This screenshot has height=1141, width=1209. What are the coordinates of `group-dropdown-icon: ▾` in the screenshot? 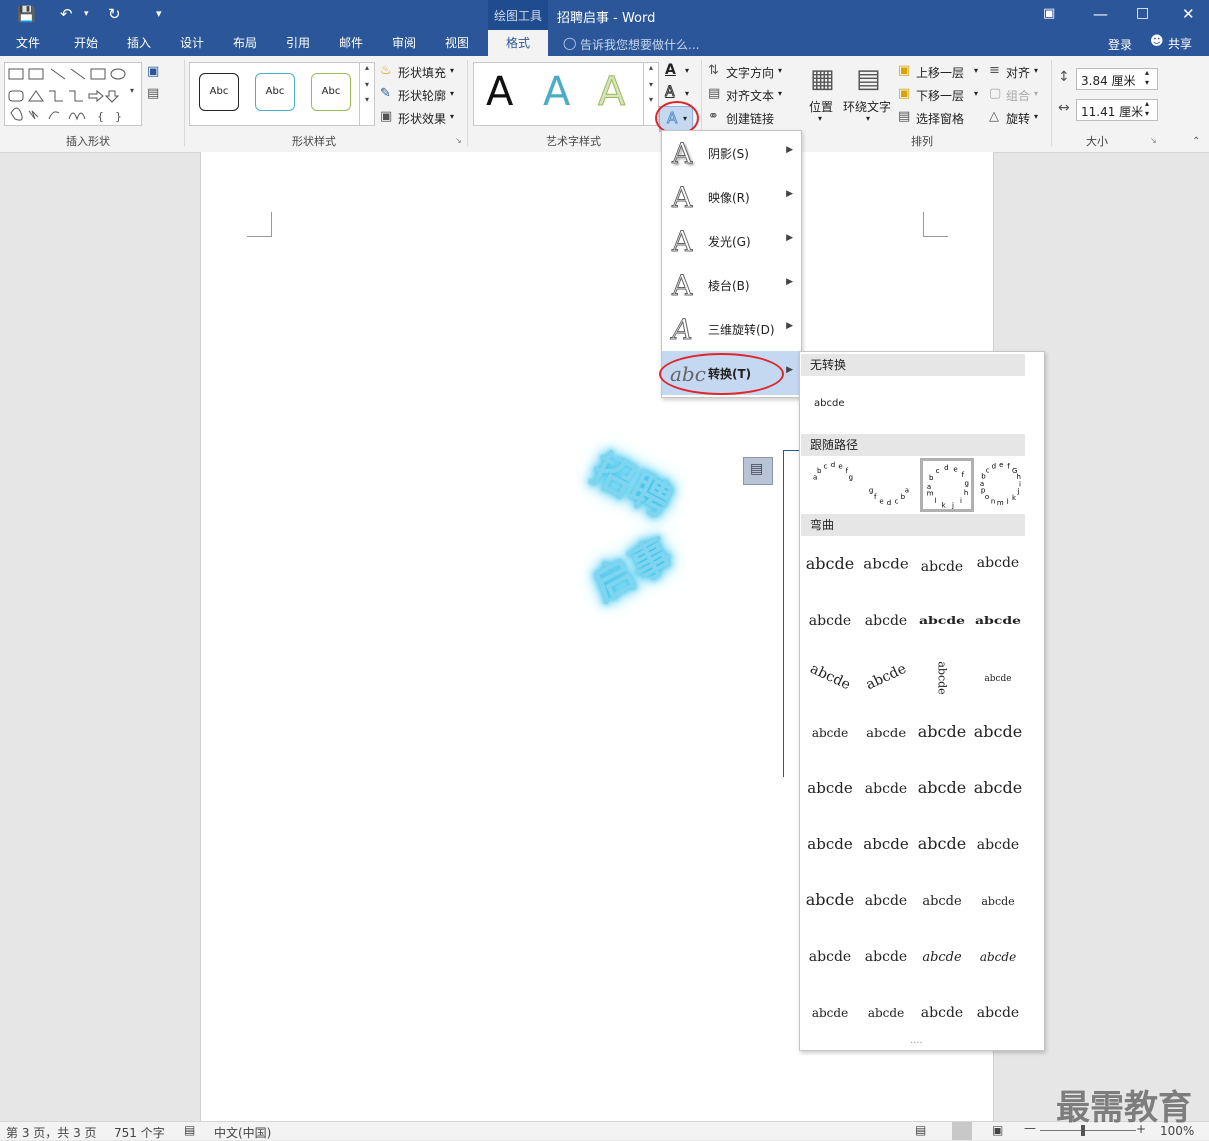 It's located at (1036, 93).